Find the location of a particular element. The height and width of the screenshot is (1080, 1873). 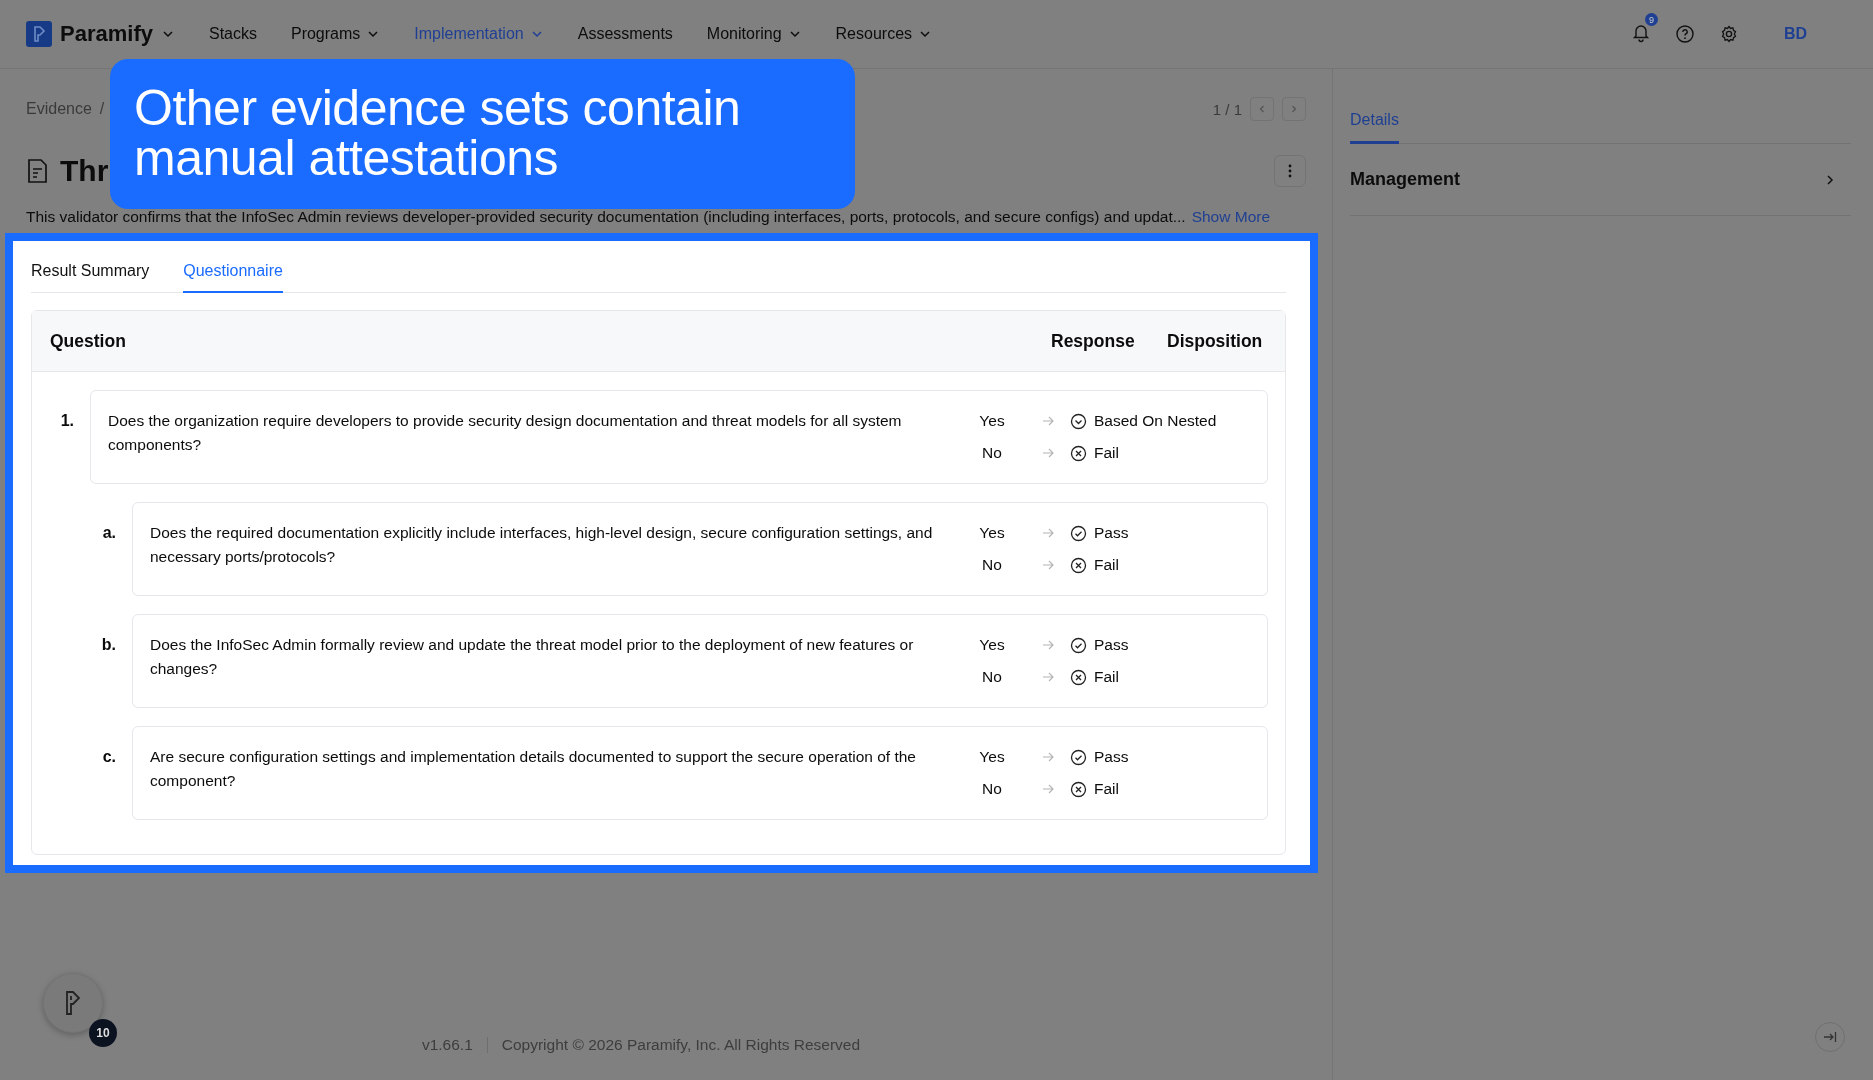

nav-item: Stacks is located at coordinates (232, 34).